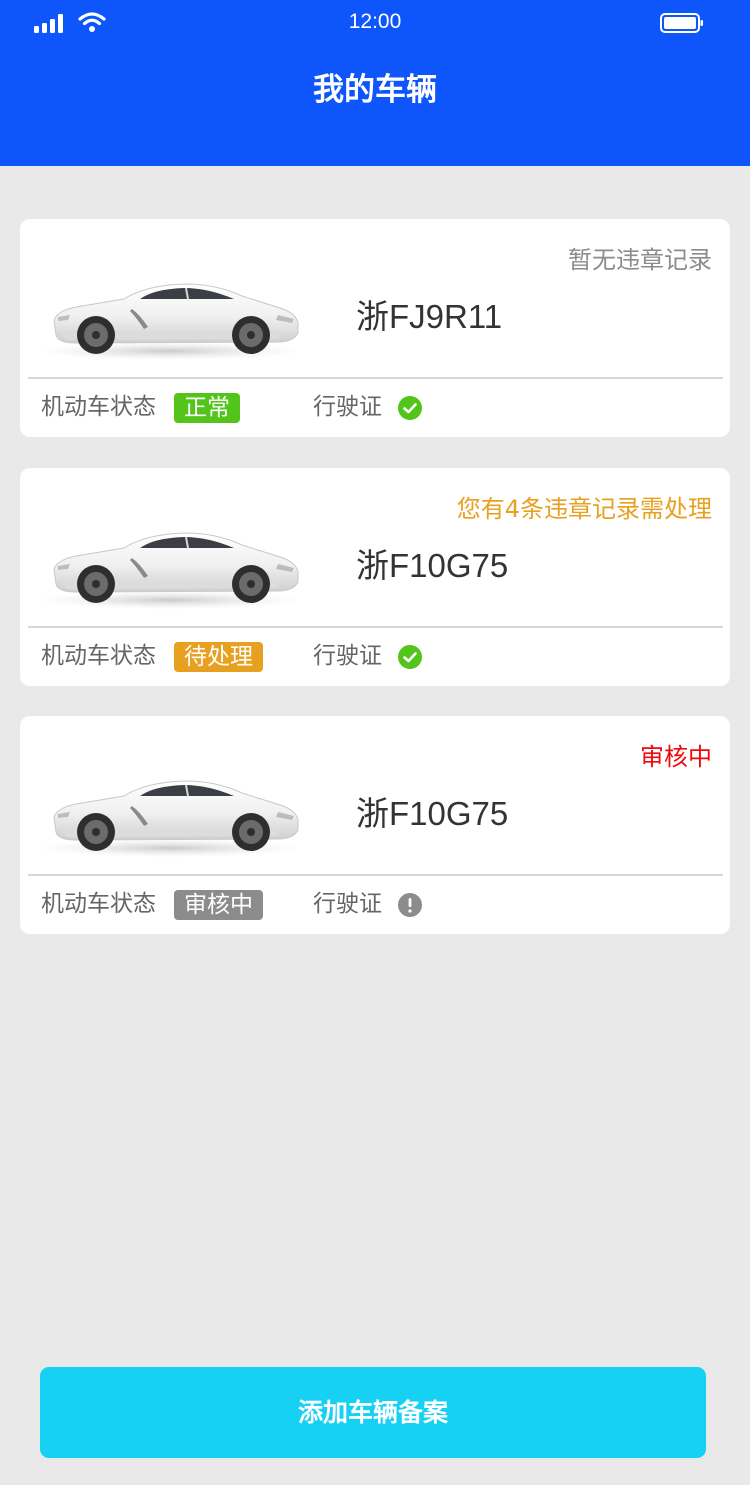 This screenshot has width=750, height=1485. Describe the element at coordinates (681, 23) in the screenshot. I see `battery-icon` at that location.